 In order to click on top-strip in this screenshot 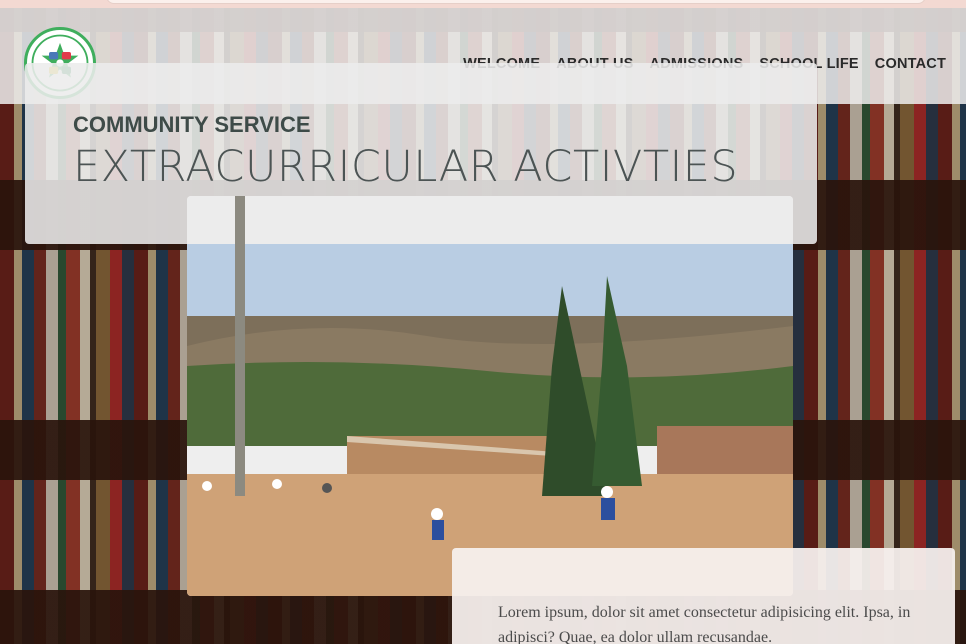, I will do `click(483, 4)`.